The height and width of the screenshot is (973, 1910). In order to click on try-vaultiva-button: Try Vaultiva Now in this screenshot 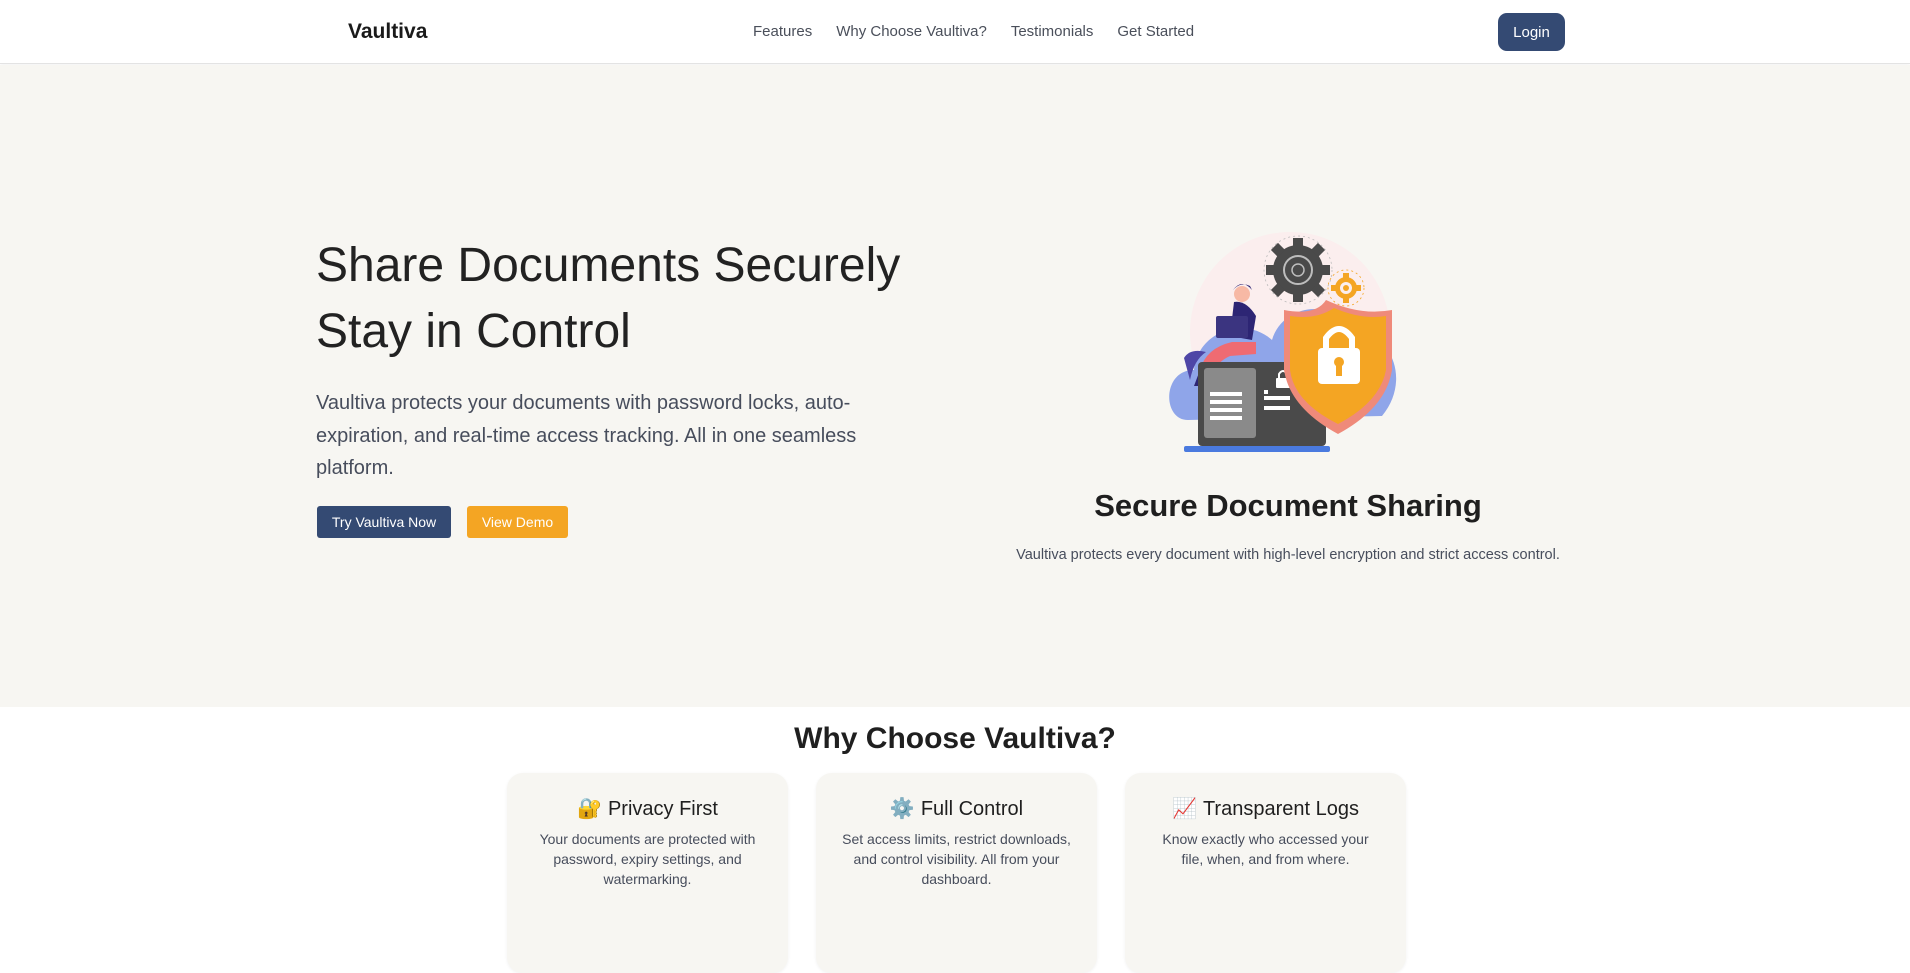, I will do `click(384, 522)`.